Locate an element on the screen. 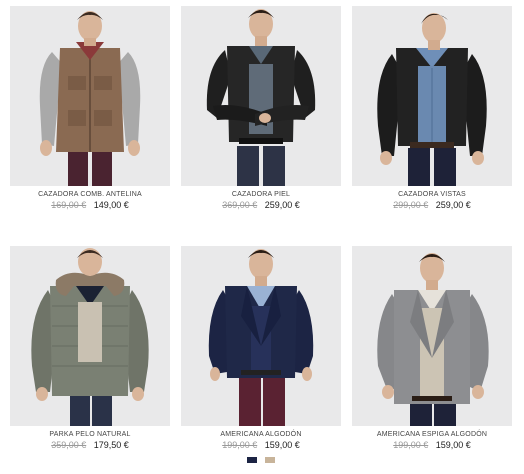 This screenshot has width=524, height=474. original-price: 299,00 € is located at coordinates (411, 205).